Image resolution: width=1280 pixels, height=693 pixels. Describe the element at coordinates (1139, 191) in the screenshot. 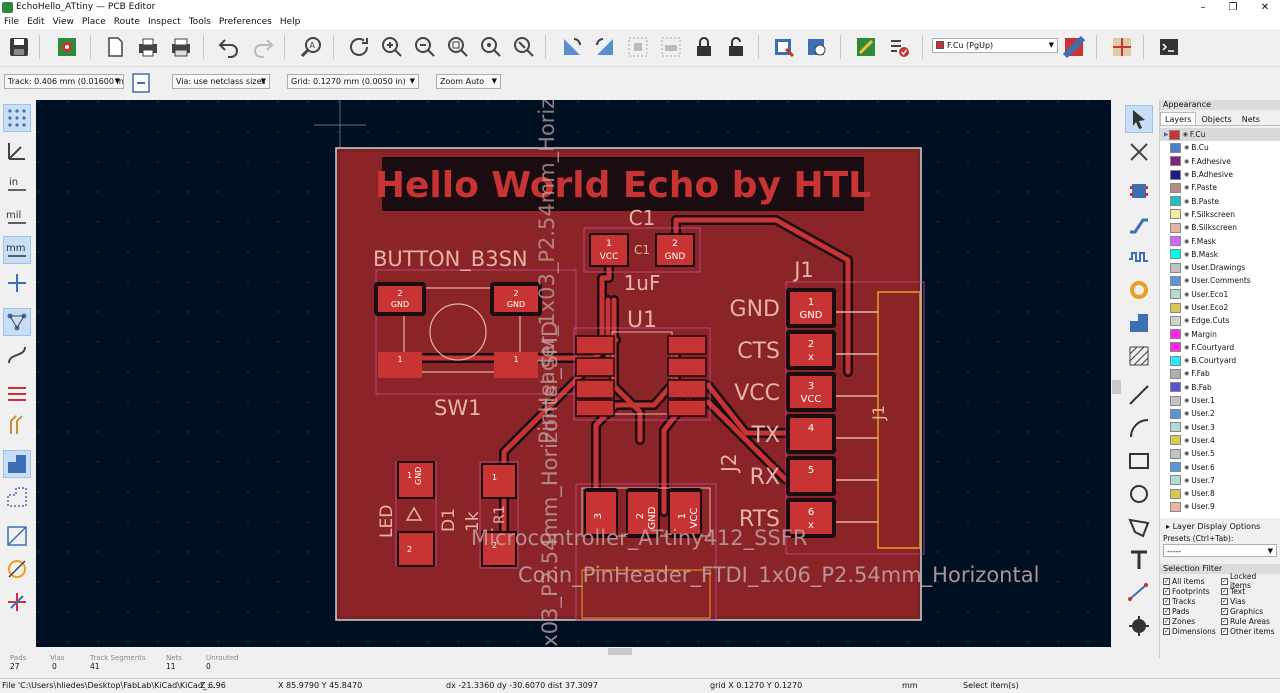

I see `add-footprint-icon` at that location.